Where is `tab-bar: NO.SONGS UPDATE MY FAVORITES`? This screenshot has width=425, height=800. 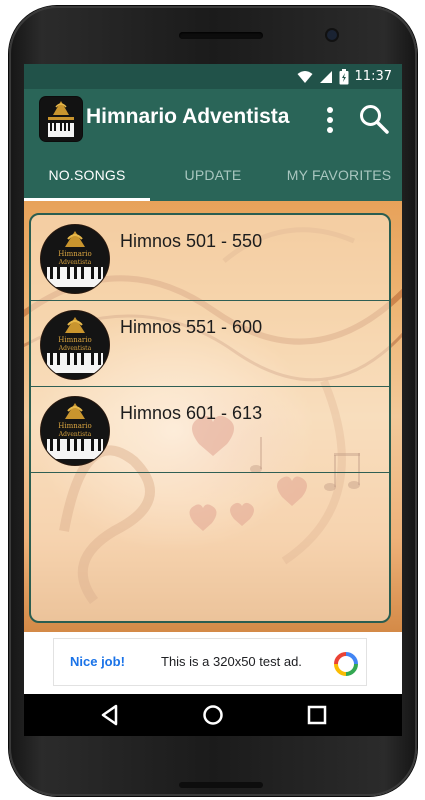 tab-bar: NO.SONGS UPDATE MY FAVORITES is located at coordinates (213, 175).